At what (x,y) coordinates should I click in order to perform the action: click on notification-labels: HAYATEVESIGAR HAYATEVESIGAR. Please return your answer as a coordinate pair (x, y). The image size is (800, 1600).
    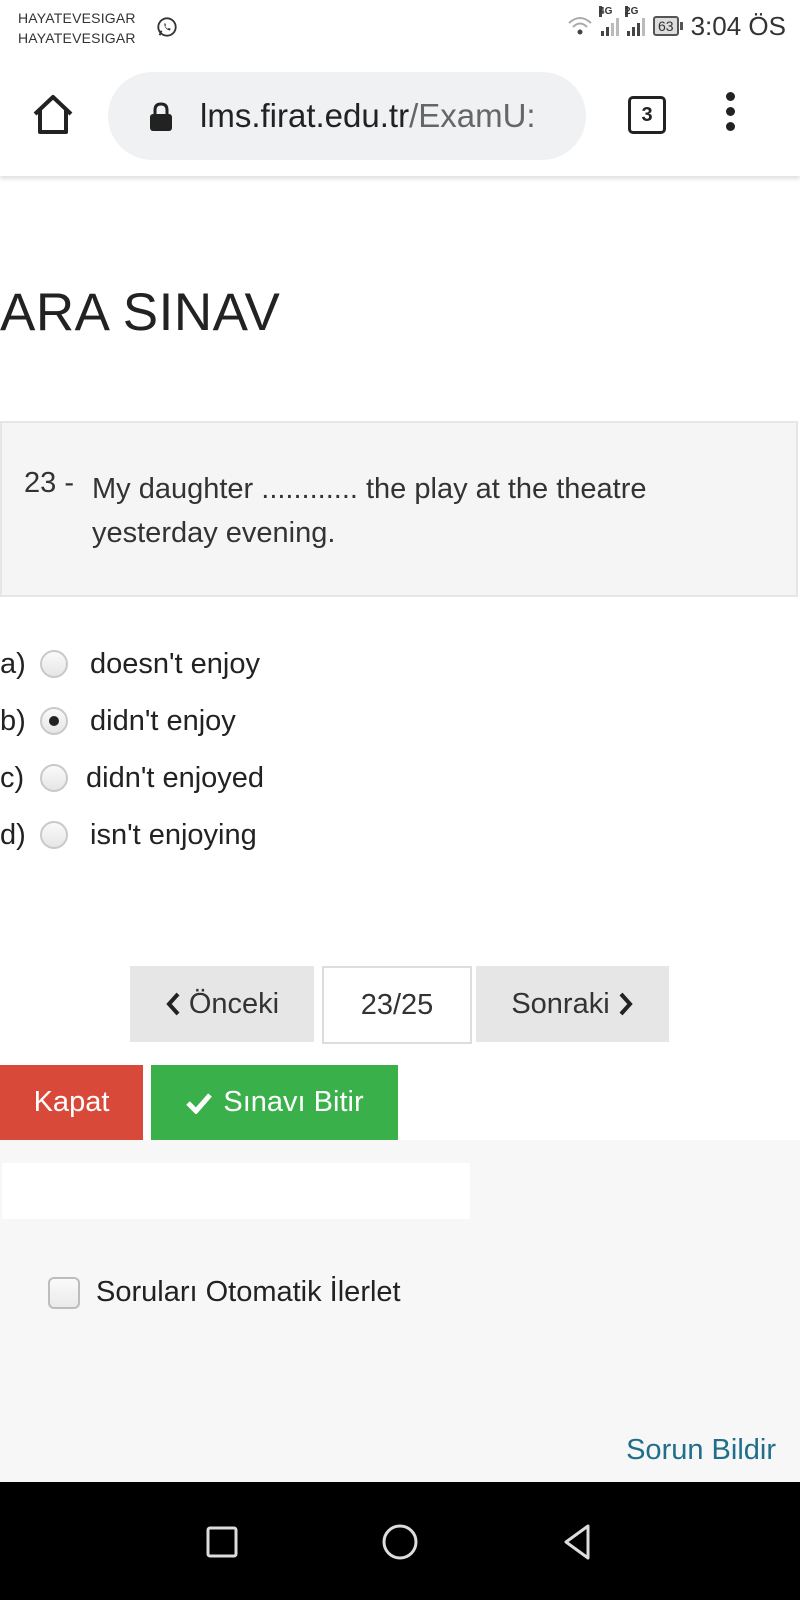
    Looking at the image, I should click on (77, 28).